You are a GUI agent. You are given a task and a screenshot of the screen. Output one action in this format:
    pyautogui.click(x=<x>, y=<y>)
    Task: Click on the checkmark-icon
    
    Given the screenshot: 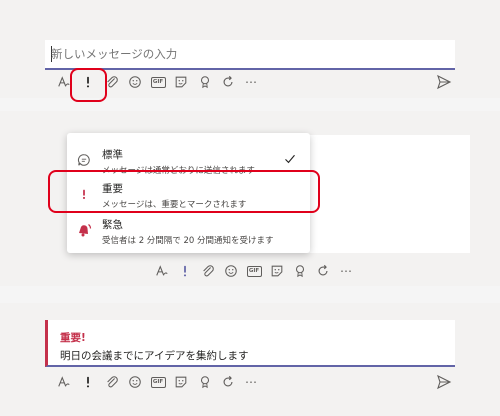 What is the action you would take?
    pyautogui.click(x=290, y=159)
    